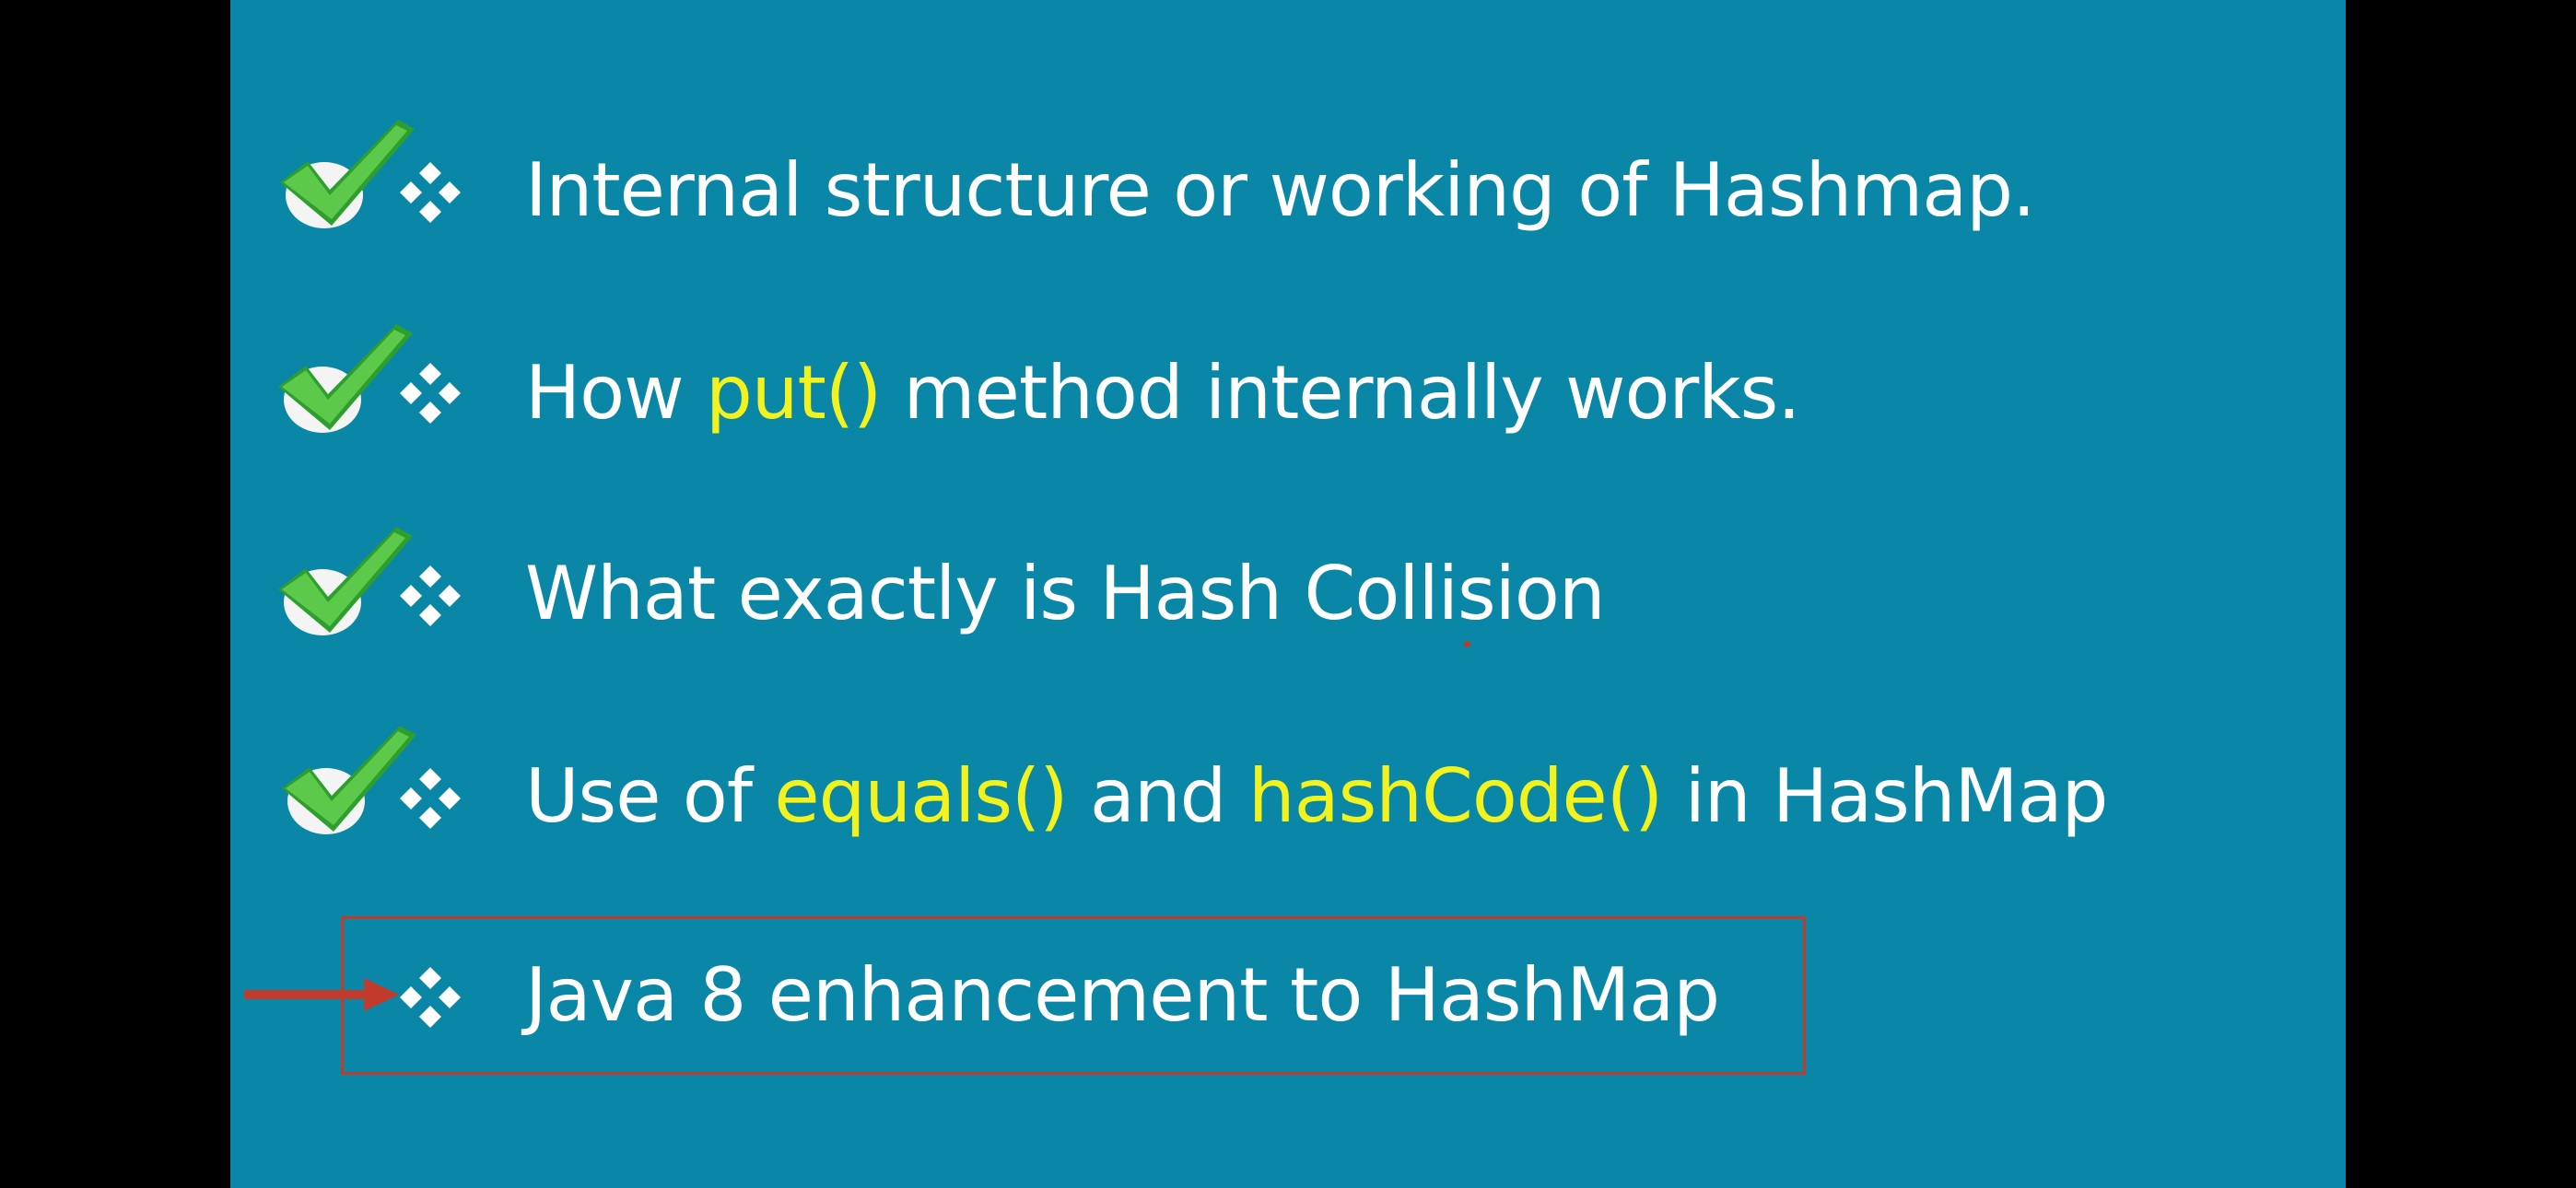 The width and height of the screenshot is (2576, 1188). Describe the element at coordinates (1467, 644) in the screenshot. I see `pointer-dot` at that location.